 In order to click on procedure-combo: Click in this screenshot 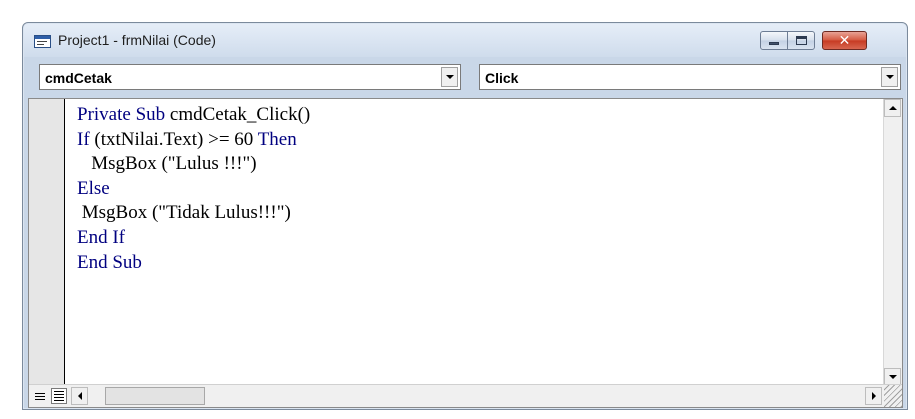, I will do `click(690, 77)`.